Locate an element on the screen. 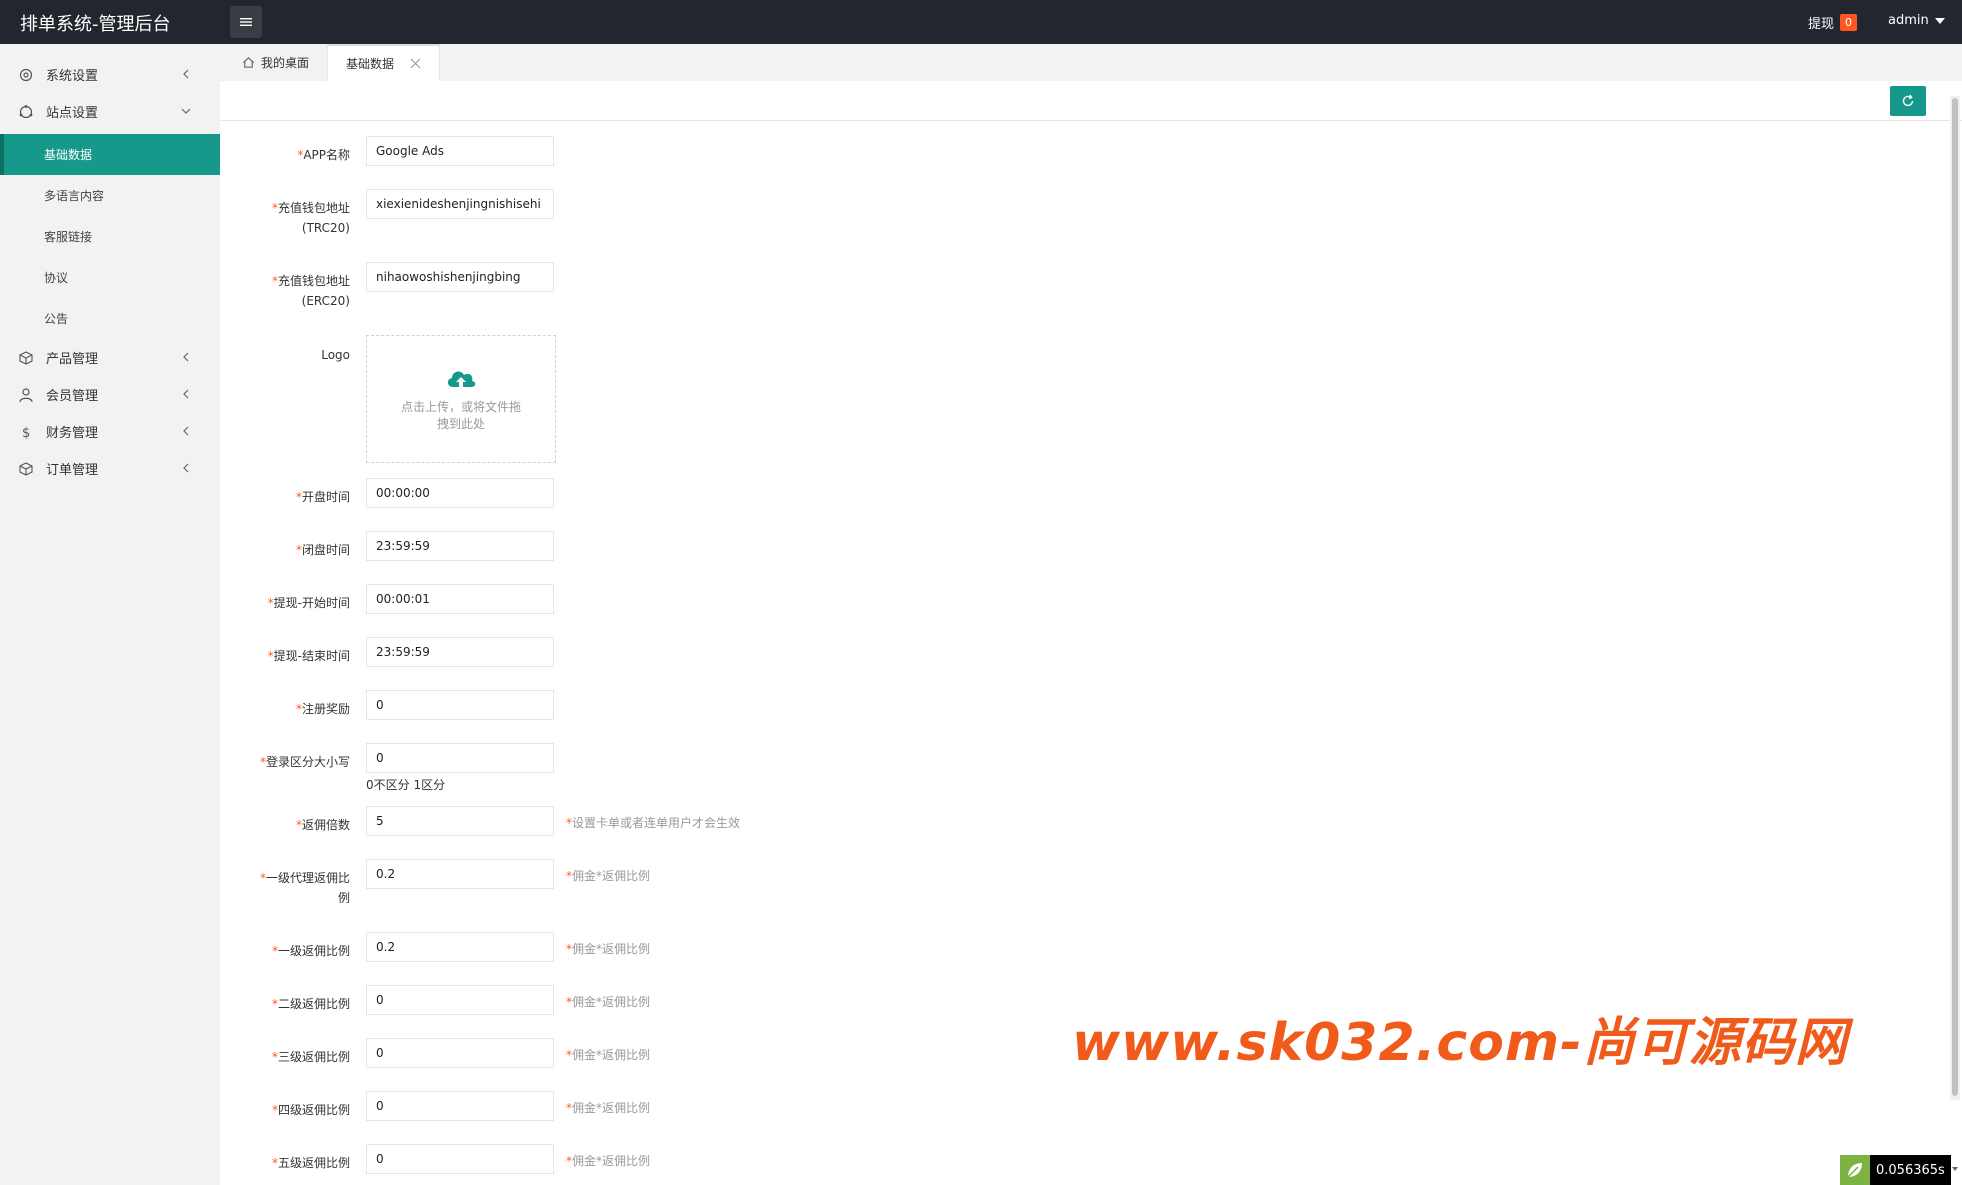 The height and width of the screenshot is (1185, 1962). withdraw-end-input: 23:59:59 is located at coordinates (460, 652).